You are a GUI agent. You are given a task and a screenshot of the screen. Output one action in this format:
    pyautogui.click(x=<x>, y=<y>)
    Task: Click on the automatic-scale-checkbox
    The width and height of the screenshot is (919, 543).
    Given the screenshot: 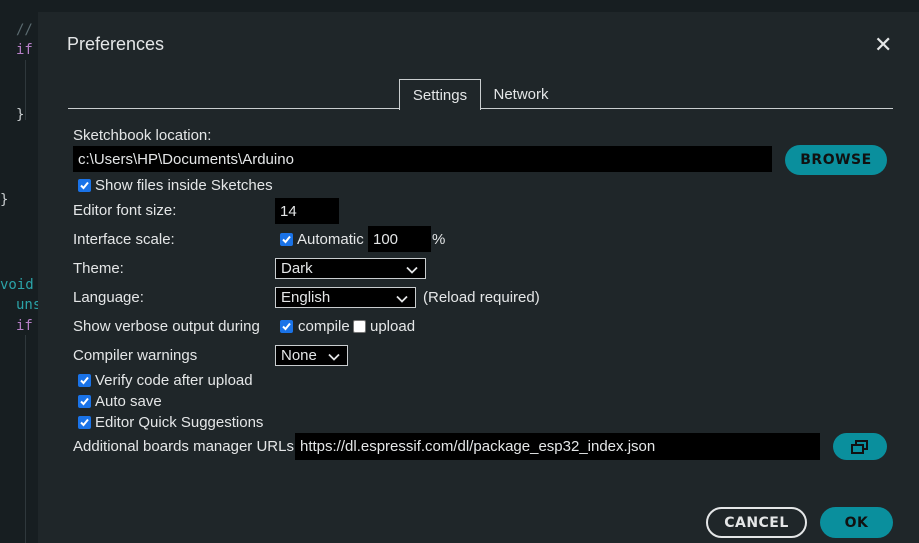 What is the action you would take?
    pyautogui.click(x=286, y=239)
    